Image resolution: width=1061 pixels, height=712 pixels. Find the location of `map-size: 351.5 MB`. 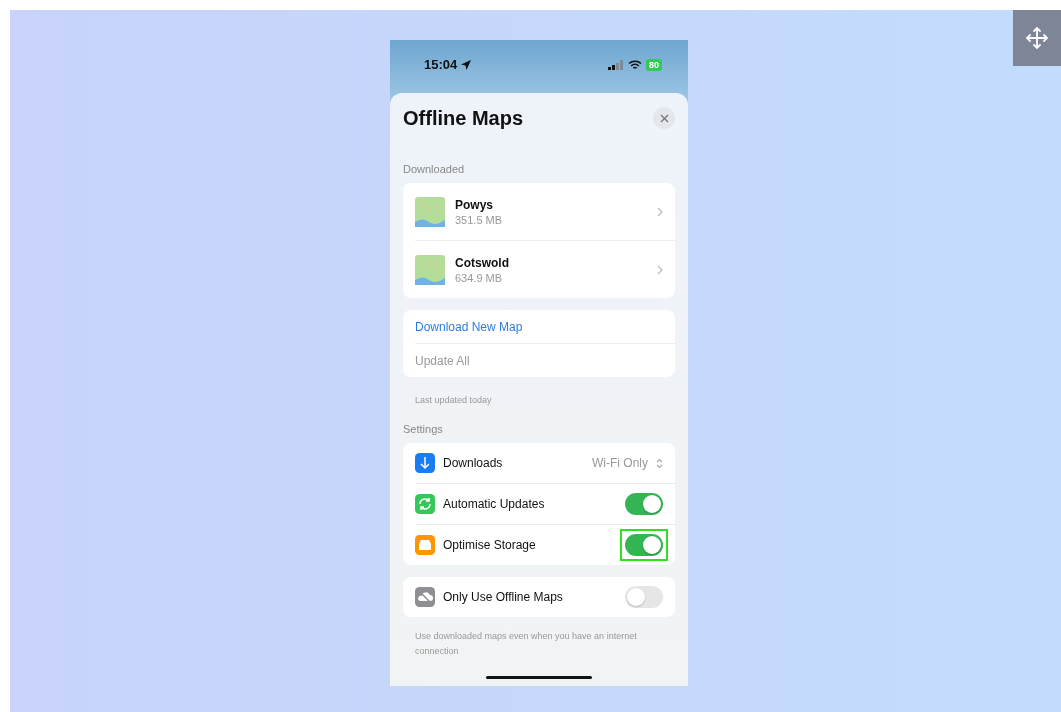

map-size: 351.5 MB is located at coordinates (479, 219).